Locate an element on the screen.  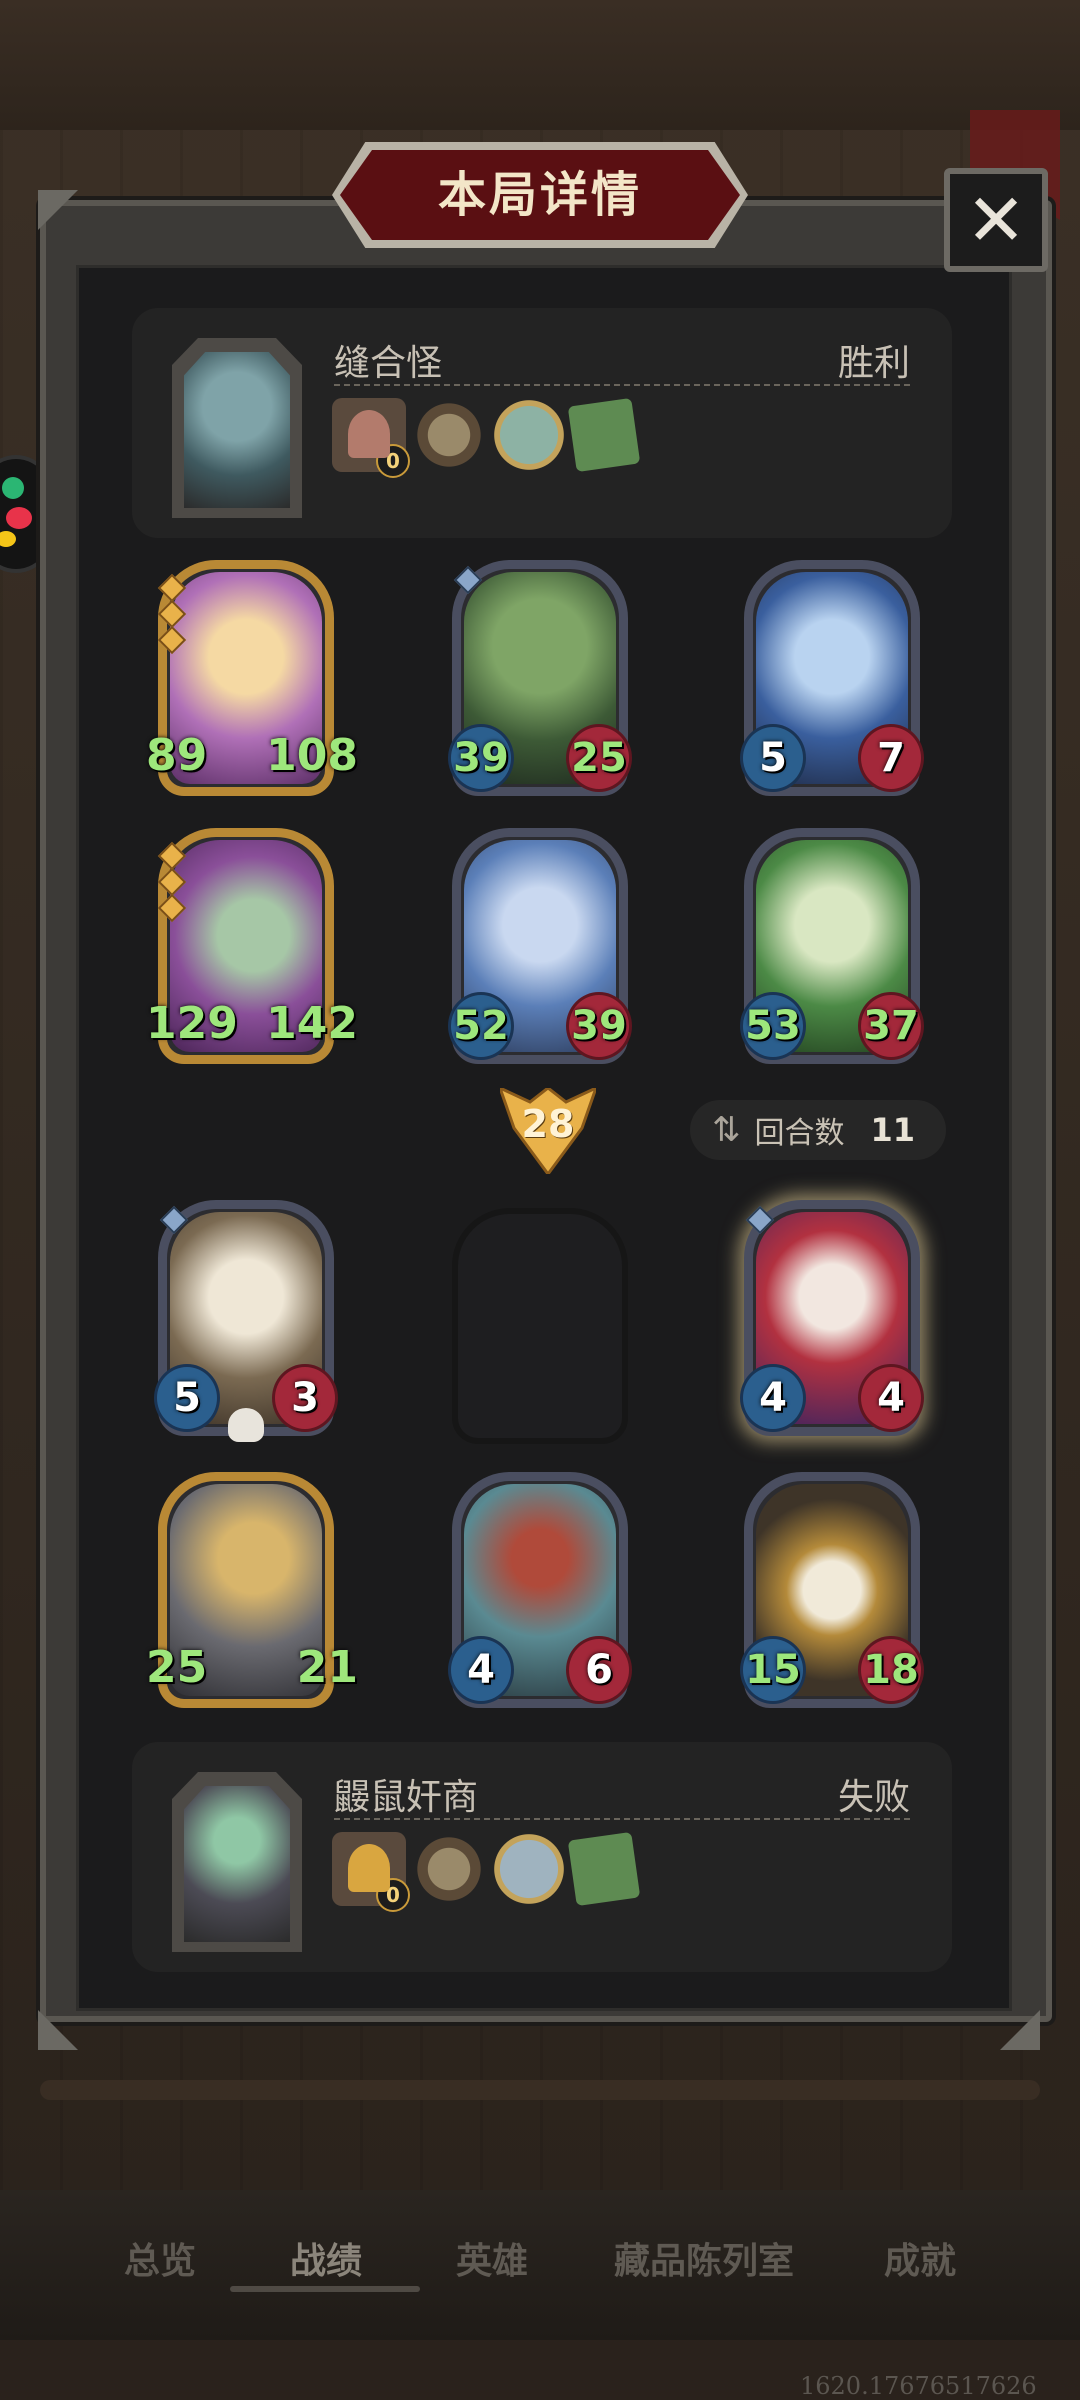
attack-value: 39 is located at coordinates (481, 758).